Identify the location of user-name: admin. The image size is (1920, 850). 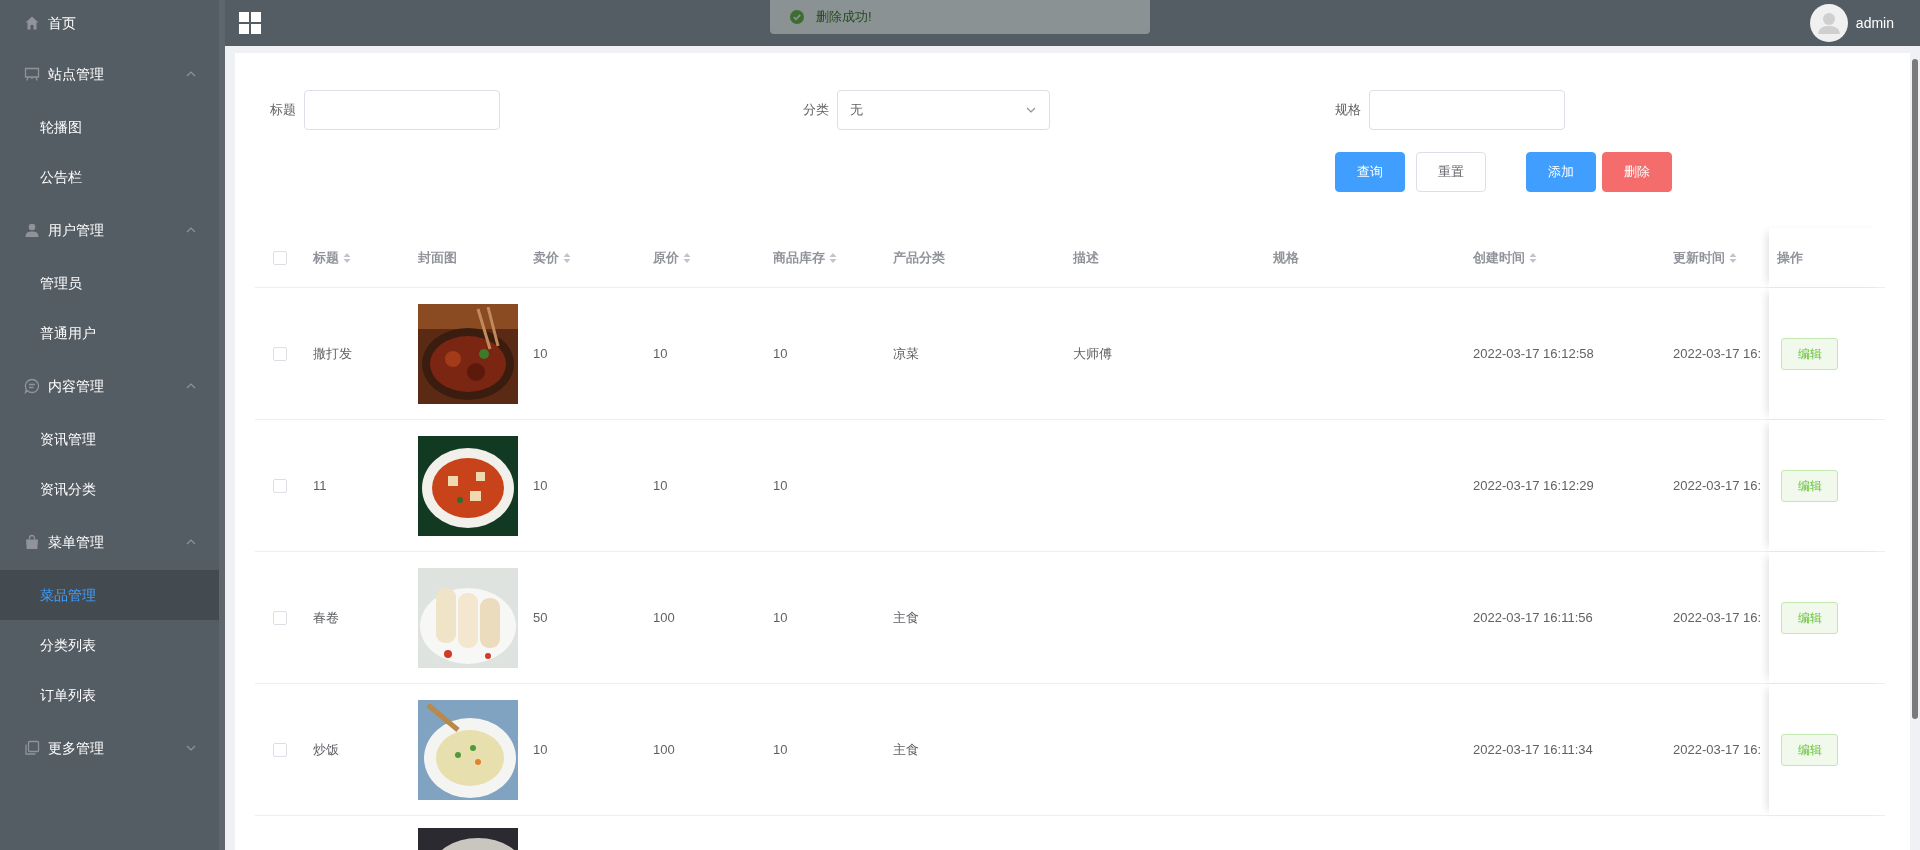
(1874, 23).